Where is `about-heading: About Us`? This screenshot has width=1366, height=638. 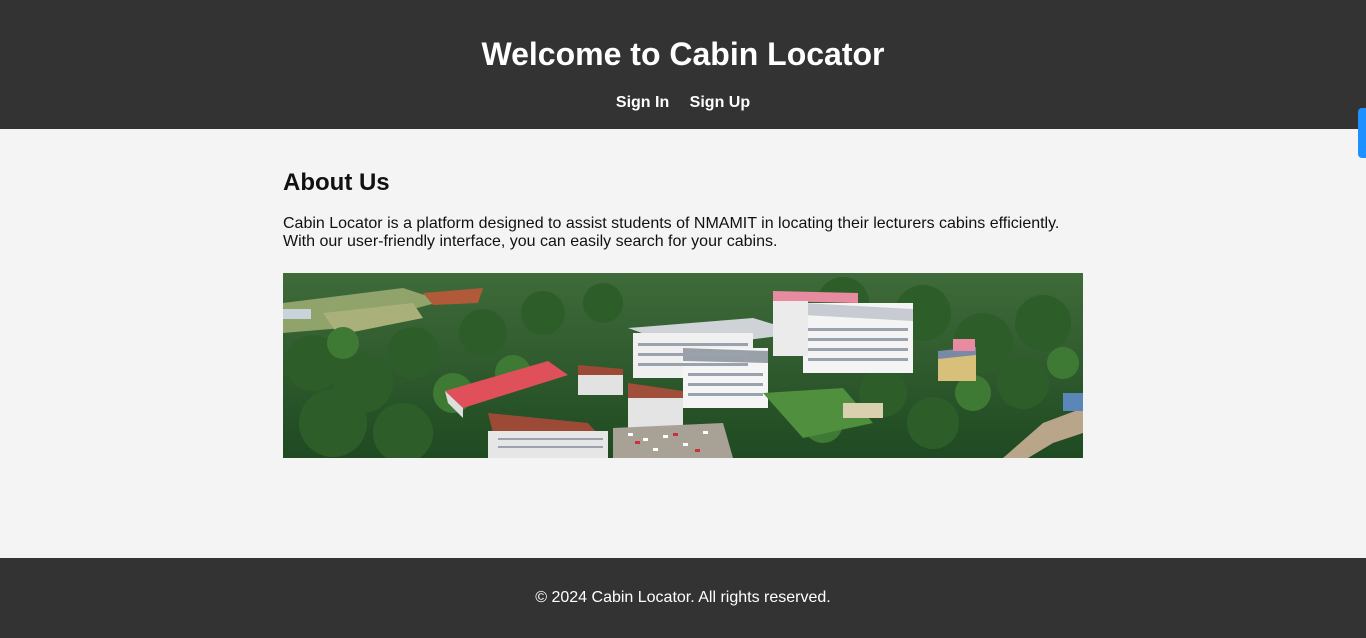
about-heading: About Us is located at coordinates (336, 182).